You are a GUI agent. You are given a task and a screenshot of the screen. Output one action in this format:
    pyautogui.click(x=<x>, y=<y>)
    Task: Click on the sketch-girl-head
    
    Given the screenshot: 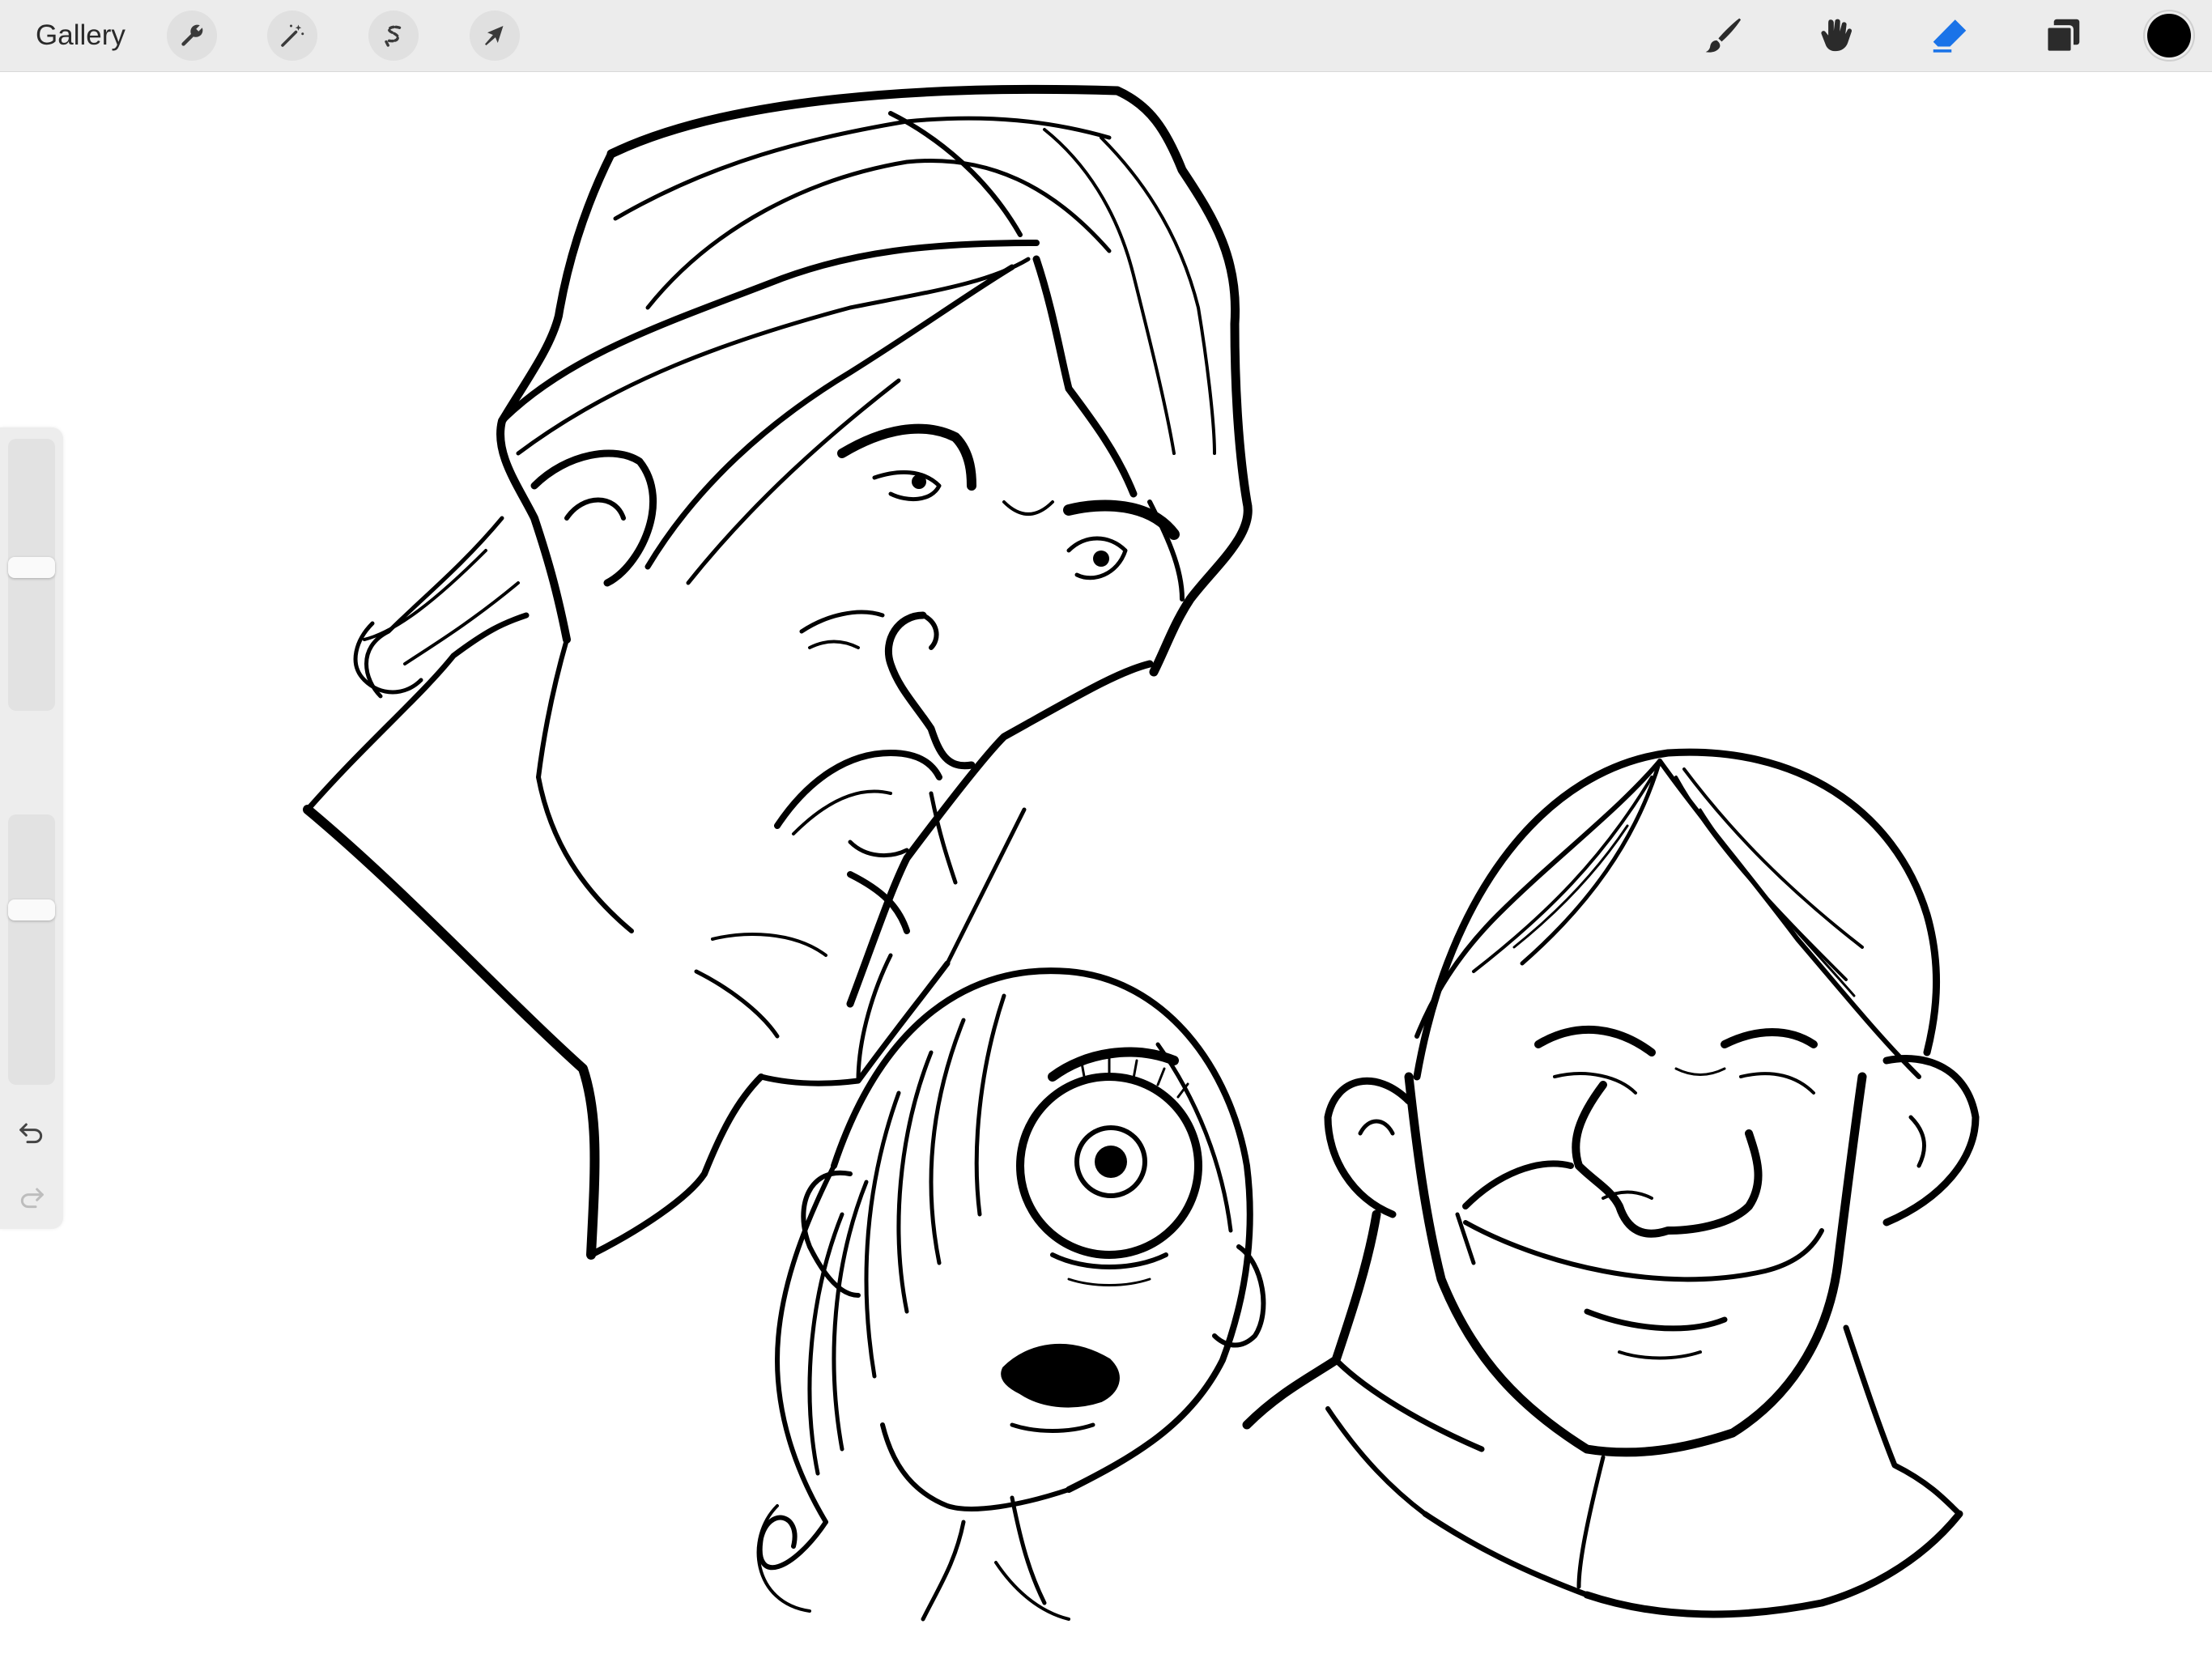 What is the action you would take?
    pyautogui.click(x=1011, y=1294)
    